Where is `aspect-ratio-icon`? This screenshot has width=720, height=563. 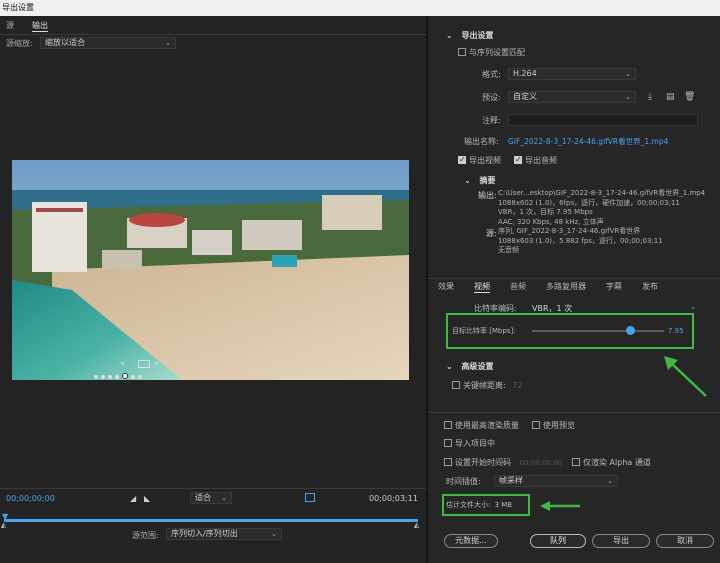
aspect-ratio-icon is located at coordinates (310, 497).